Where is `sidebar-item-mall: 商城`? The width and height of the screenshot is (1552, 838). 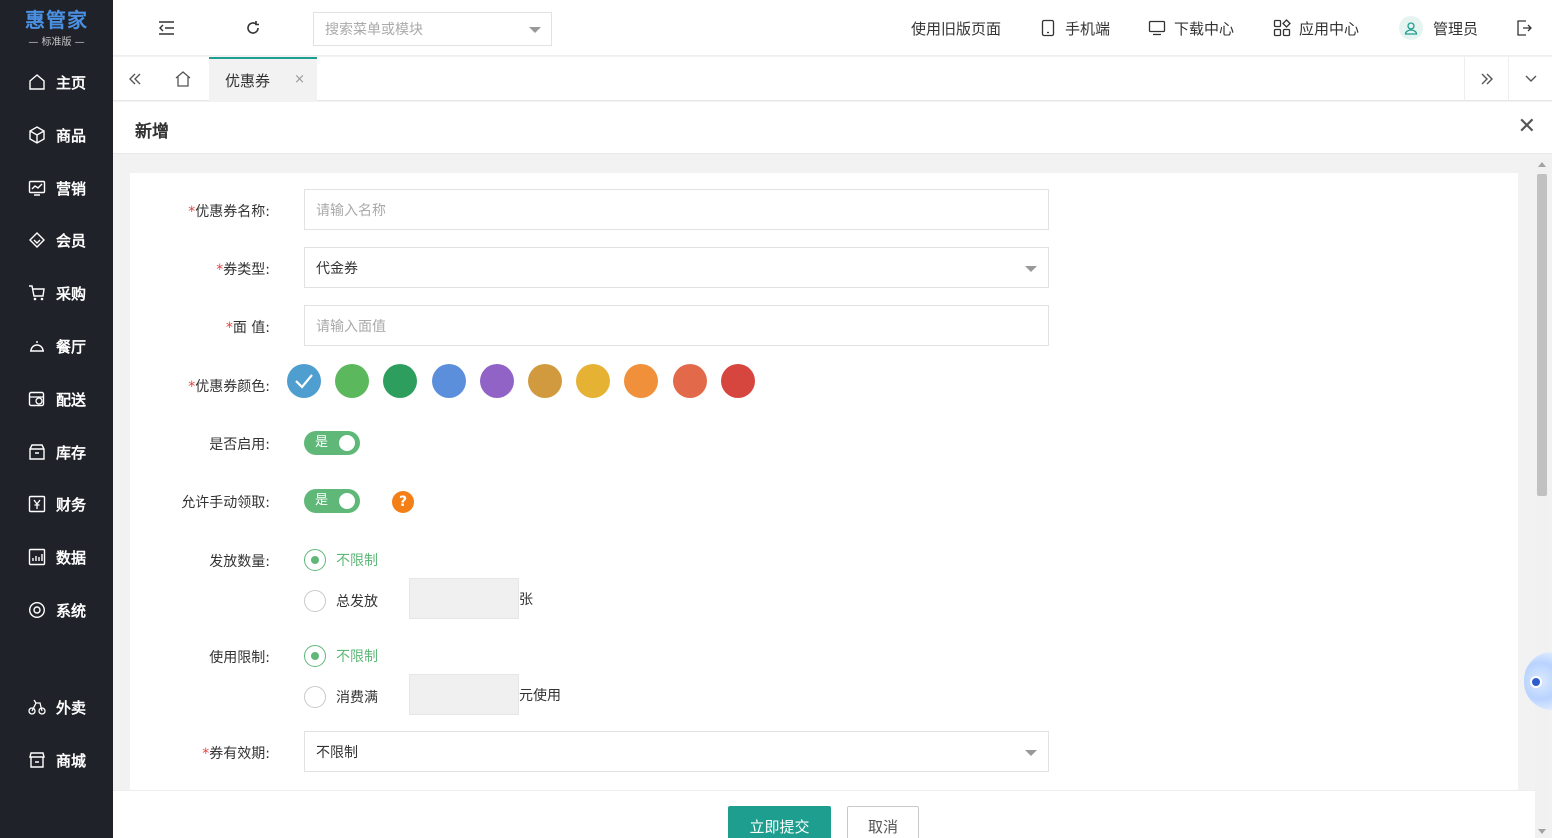
sidebar-item-mall: 商城 is located at coordinates (56, 760).